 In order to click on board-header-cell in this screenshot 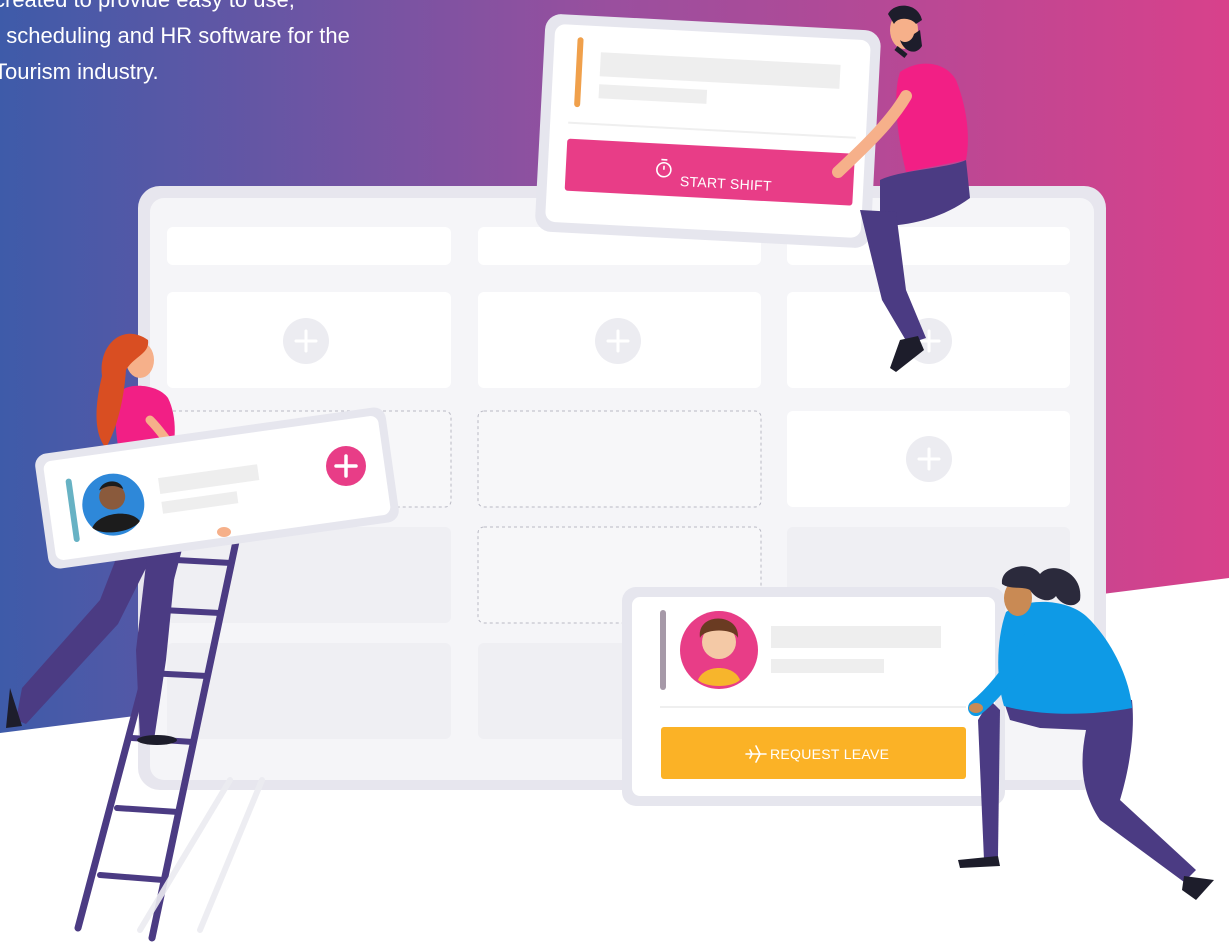, I will do `click(309, 246)`.